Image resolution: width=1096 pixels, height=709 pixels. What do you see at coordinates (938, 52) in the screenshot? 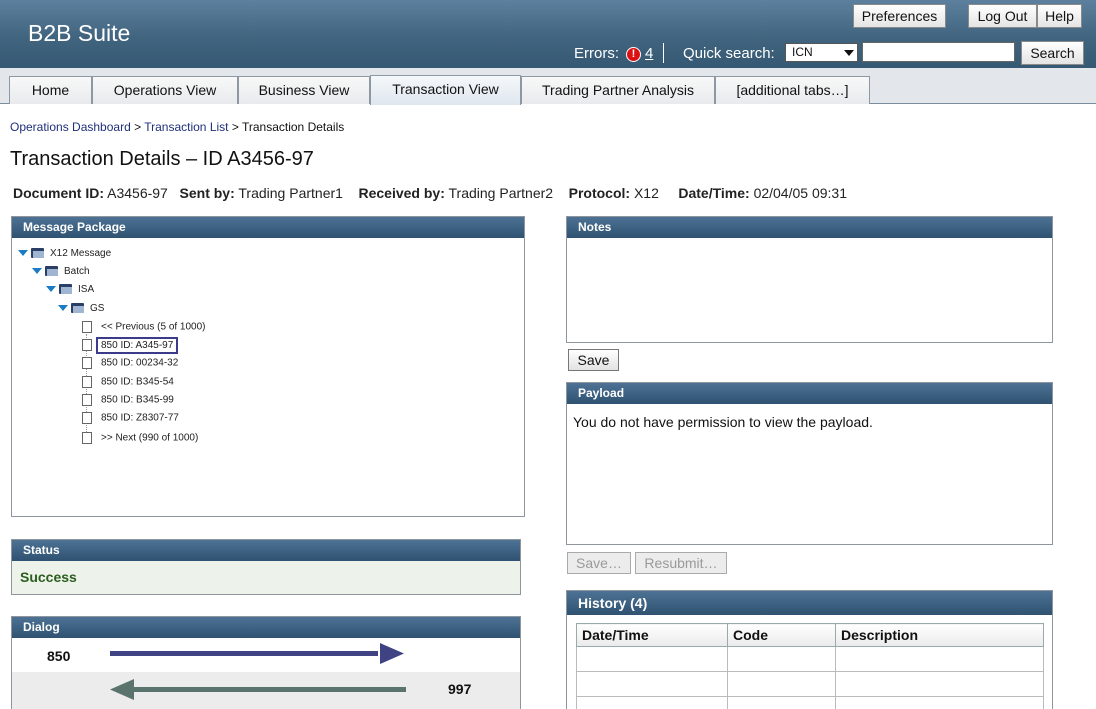
I see `quick-search-input` at bounding box center [938, 52].